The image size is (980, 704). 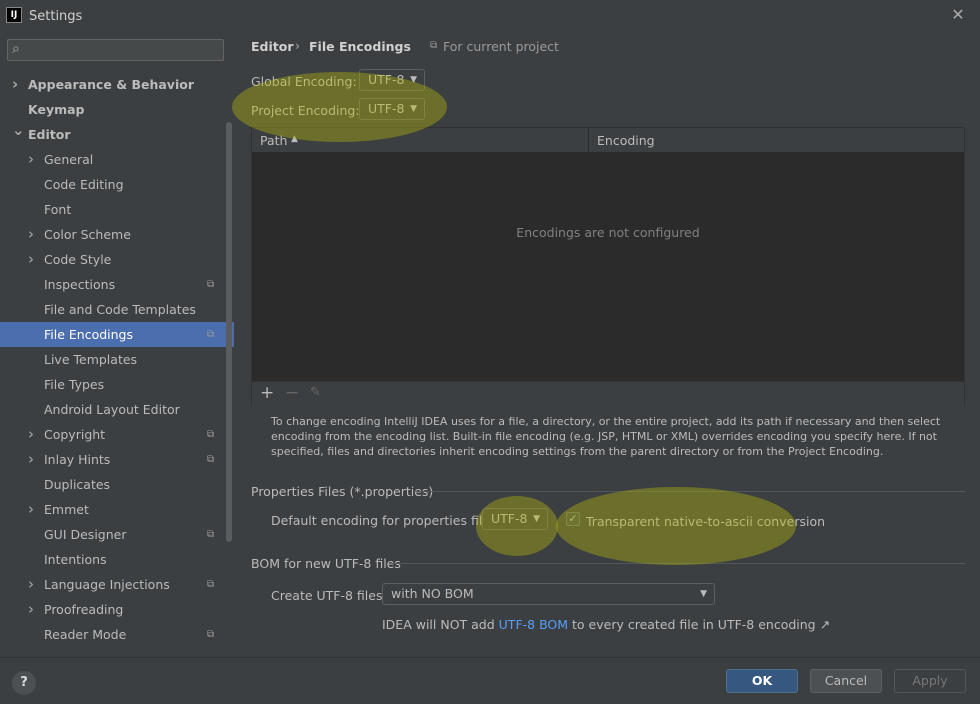 I want to click on sidebar-item-label: File Encodings, so click(x=89, y=334).